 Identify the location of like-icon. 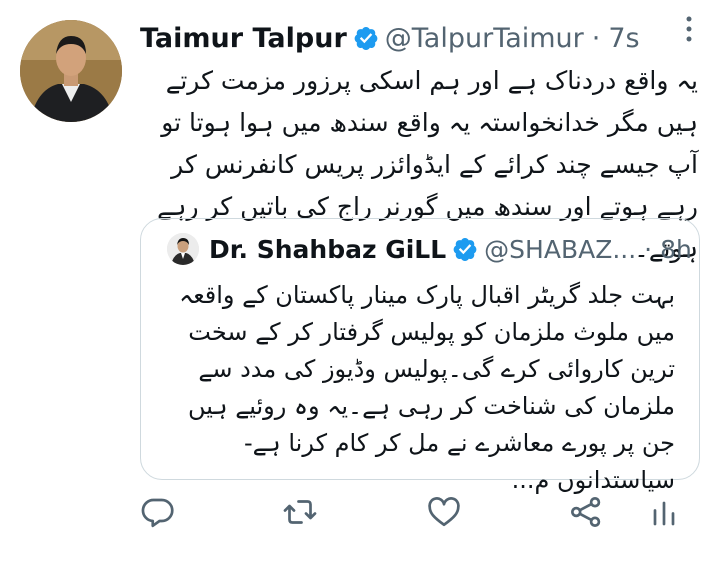
(444, 512).